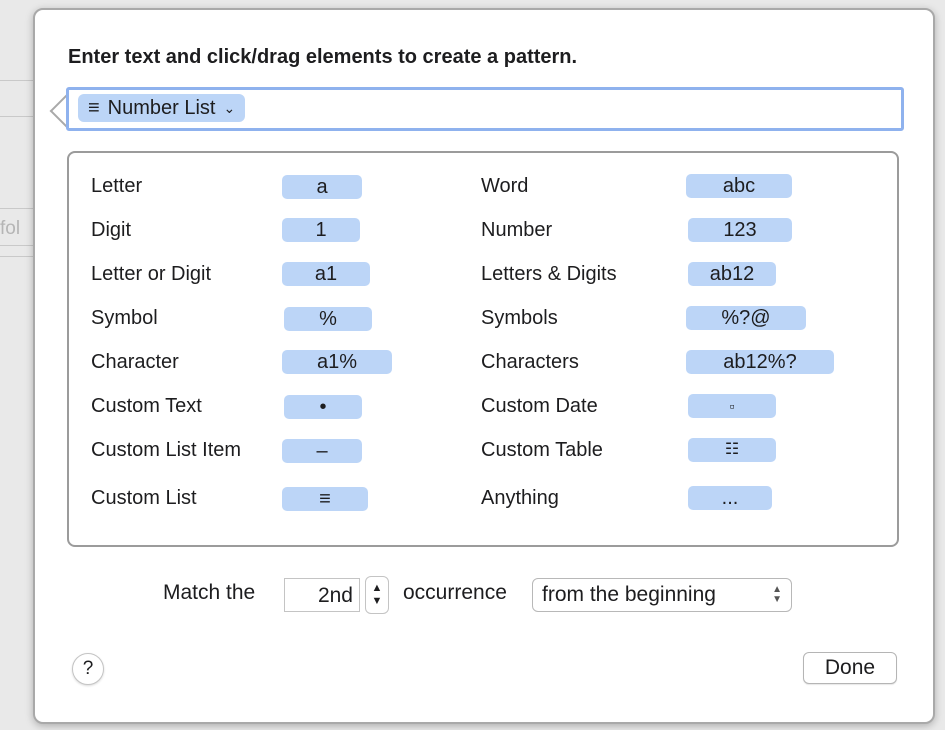 Image resolution: width=945 pixels, height=730 pixels. I want to click on number-list-token: ≡ Number List ⌄, so click(162, 108).